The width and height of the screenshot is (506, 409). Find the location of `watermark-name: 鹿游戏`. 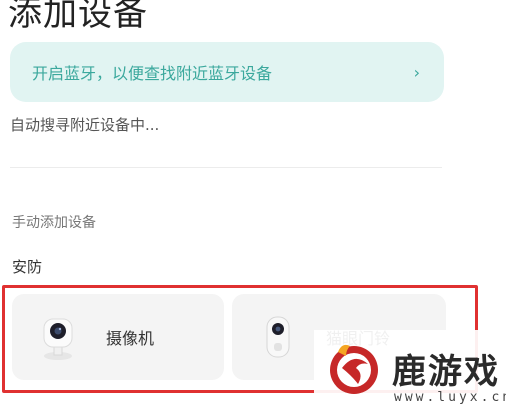

watermark-name: 鹿游戏 is located at coordinates (446, 372).